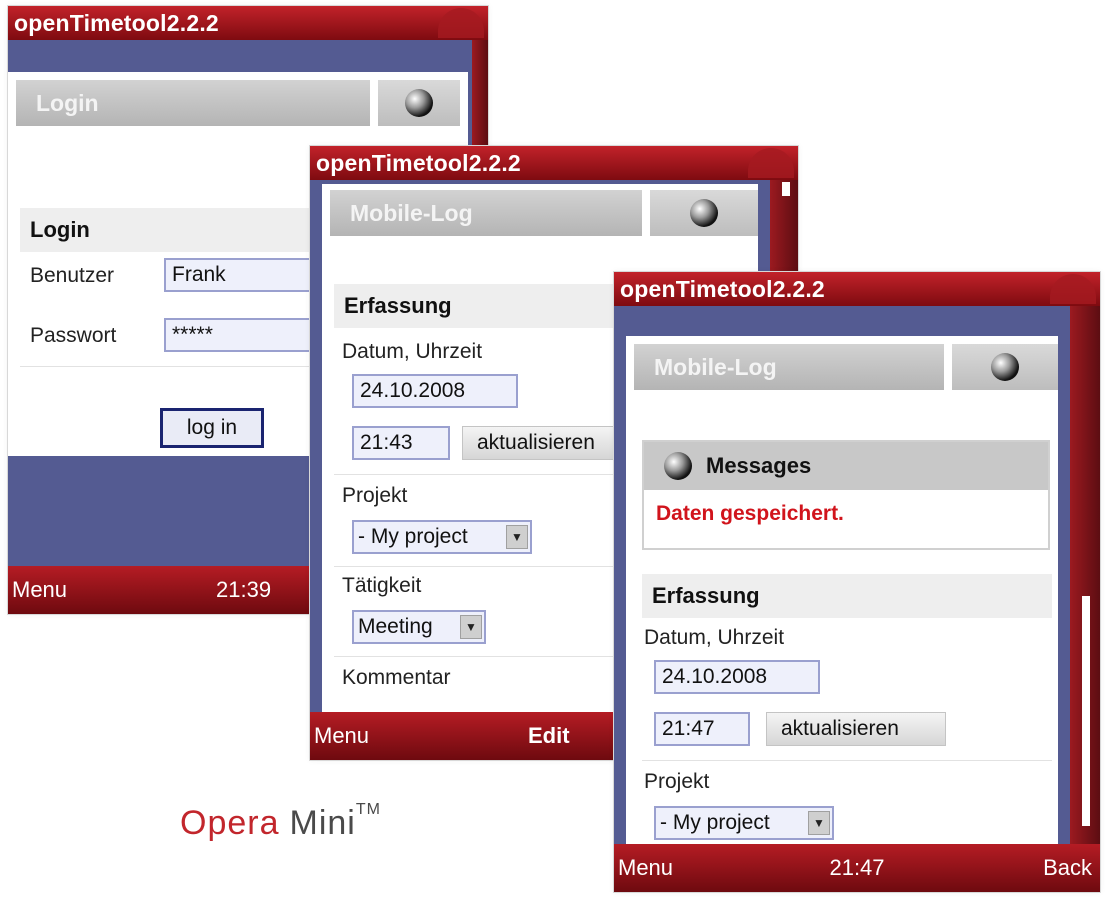 This screenshot has width=1107, height=900. What do you see at coordinates (847, 596) in the screenshot?
I see `entry-section-title: Erfassung` at bounding box center [847, 596].